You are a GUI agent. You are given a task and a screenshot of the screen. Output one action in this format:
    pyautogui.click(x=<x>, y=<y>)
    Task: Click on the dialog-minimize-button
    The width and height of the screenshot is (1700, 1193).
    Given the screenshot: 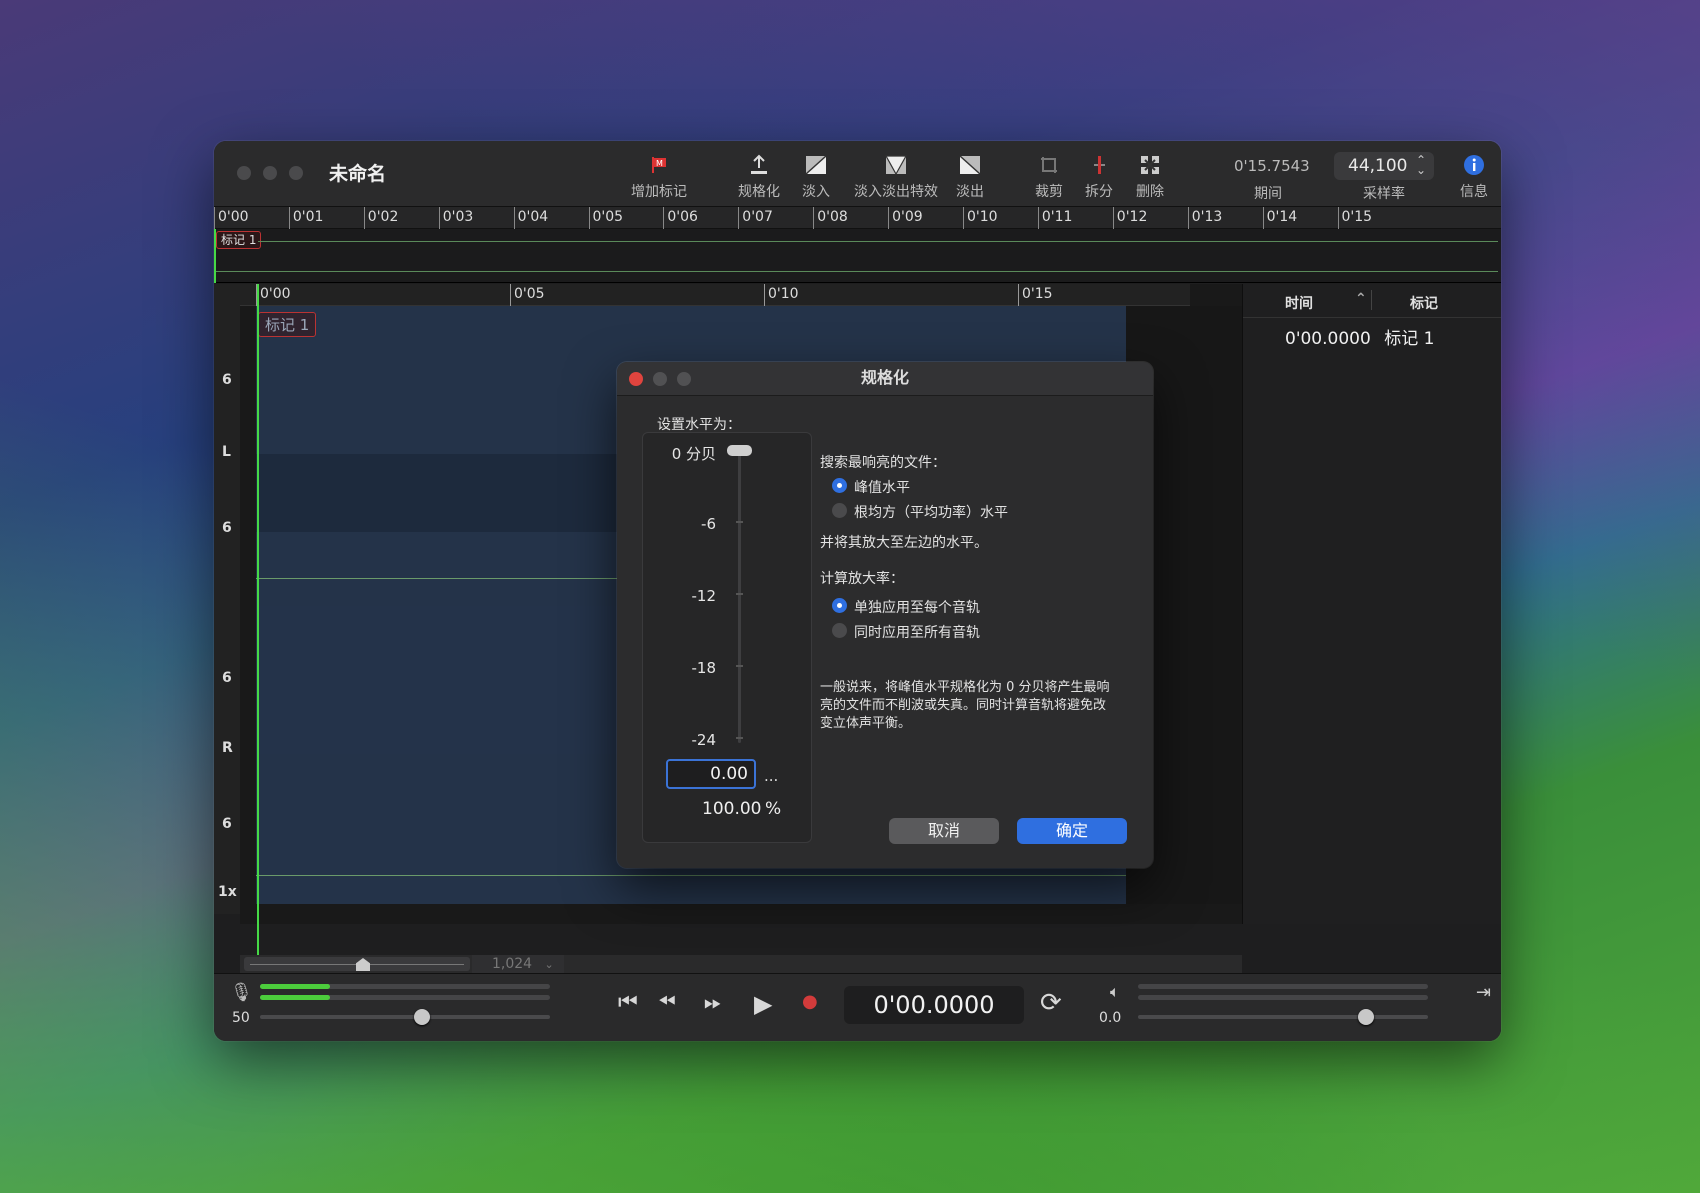 What is the action you would take?
    pyautogui.click(x=660, y=379)
    